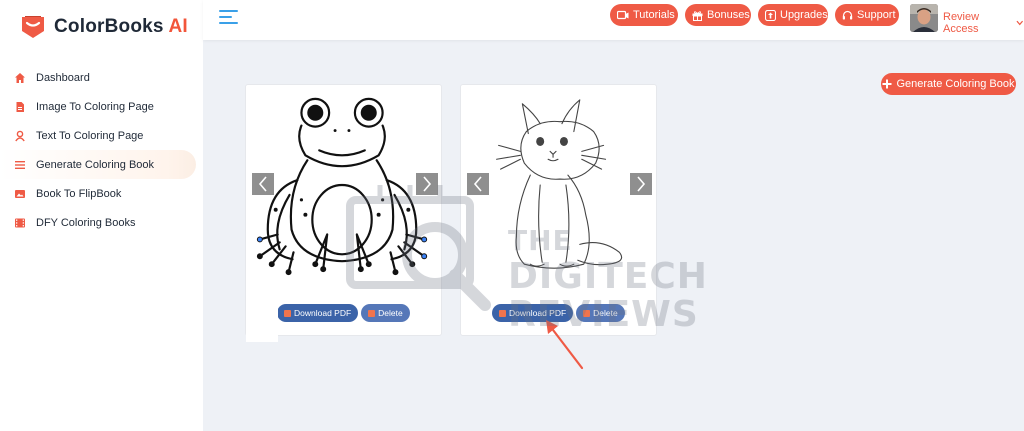 This screenshot has width=1024, height=431. I want to click on brand-ai: AI, so click(178, 26).